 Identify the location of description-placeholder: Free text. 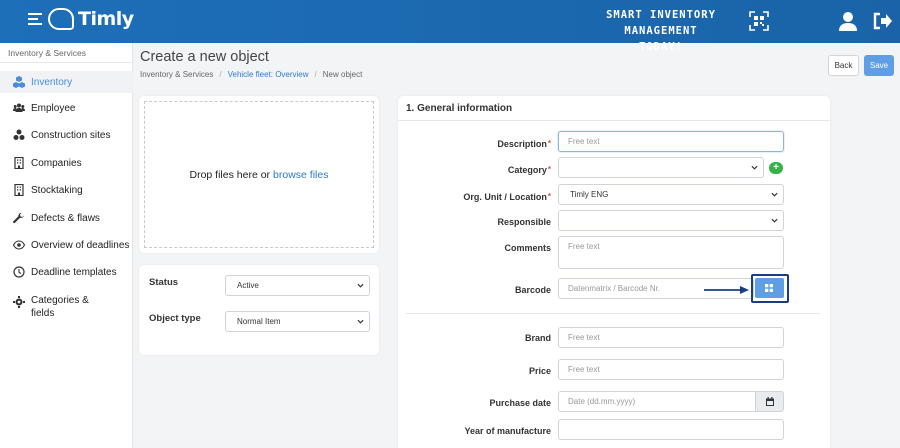
(584, 141).